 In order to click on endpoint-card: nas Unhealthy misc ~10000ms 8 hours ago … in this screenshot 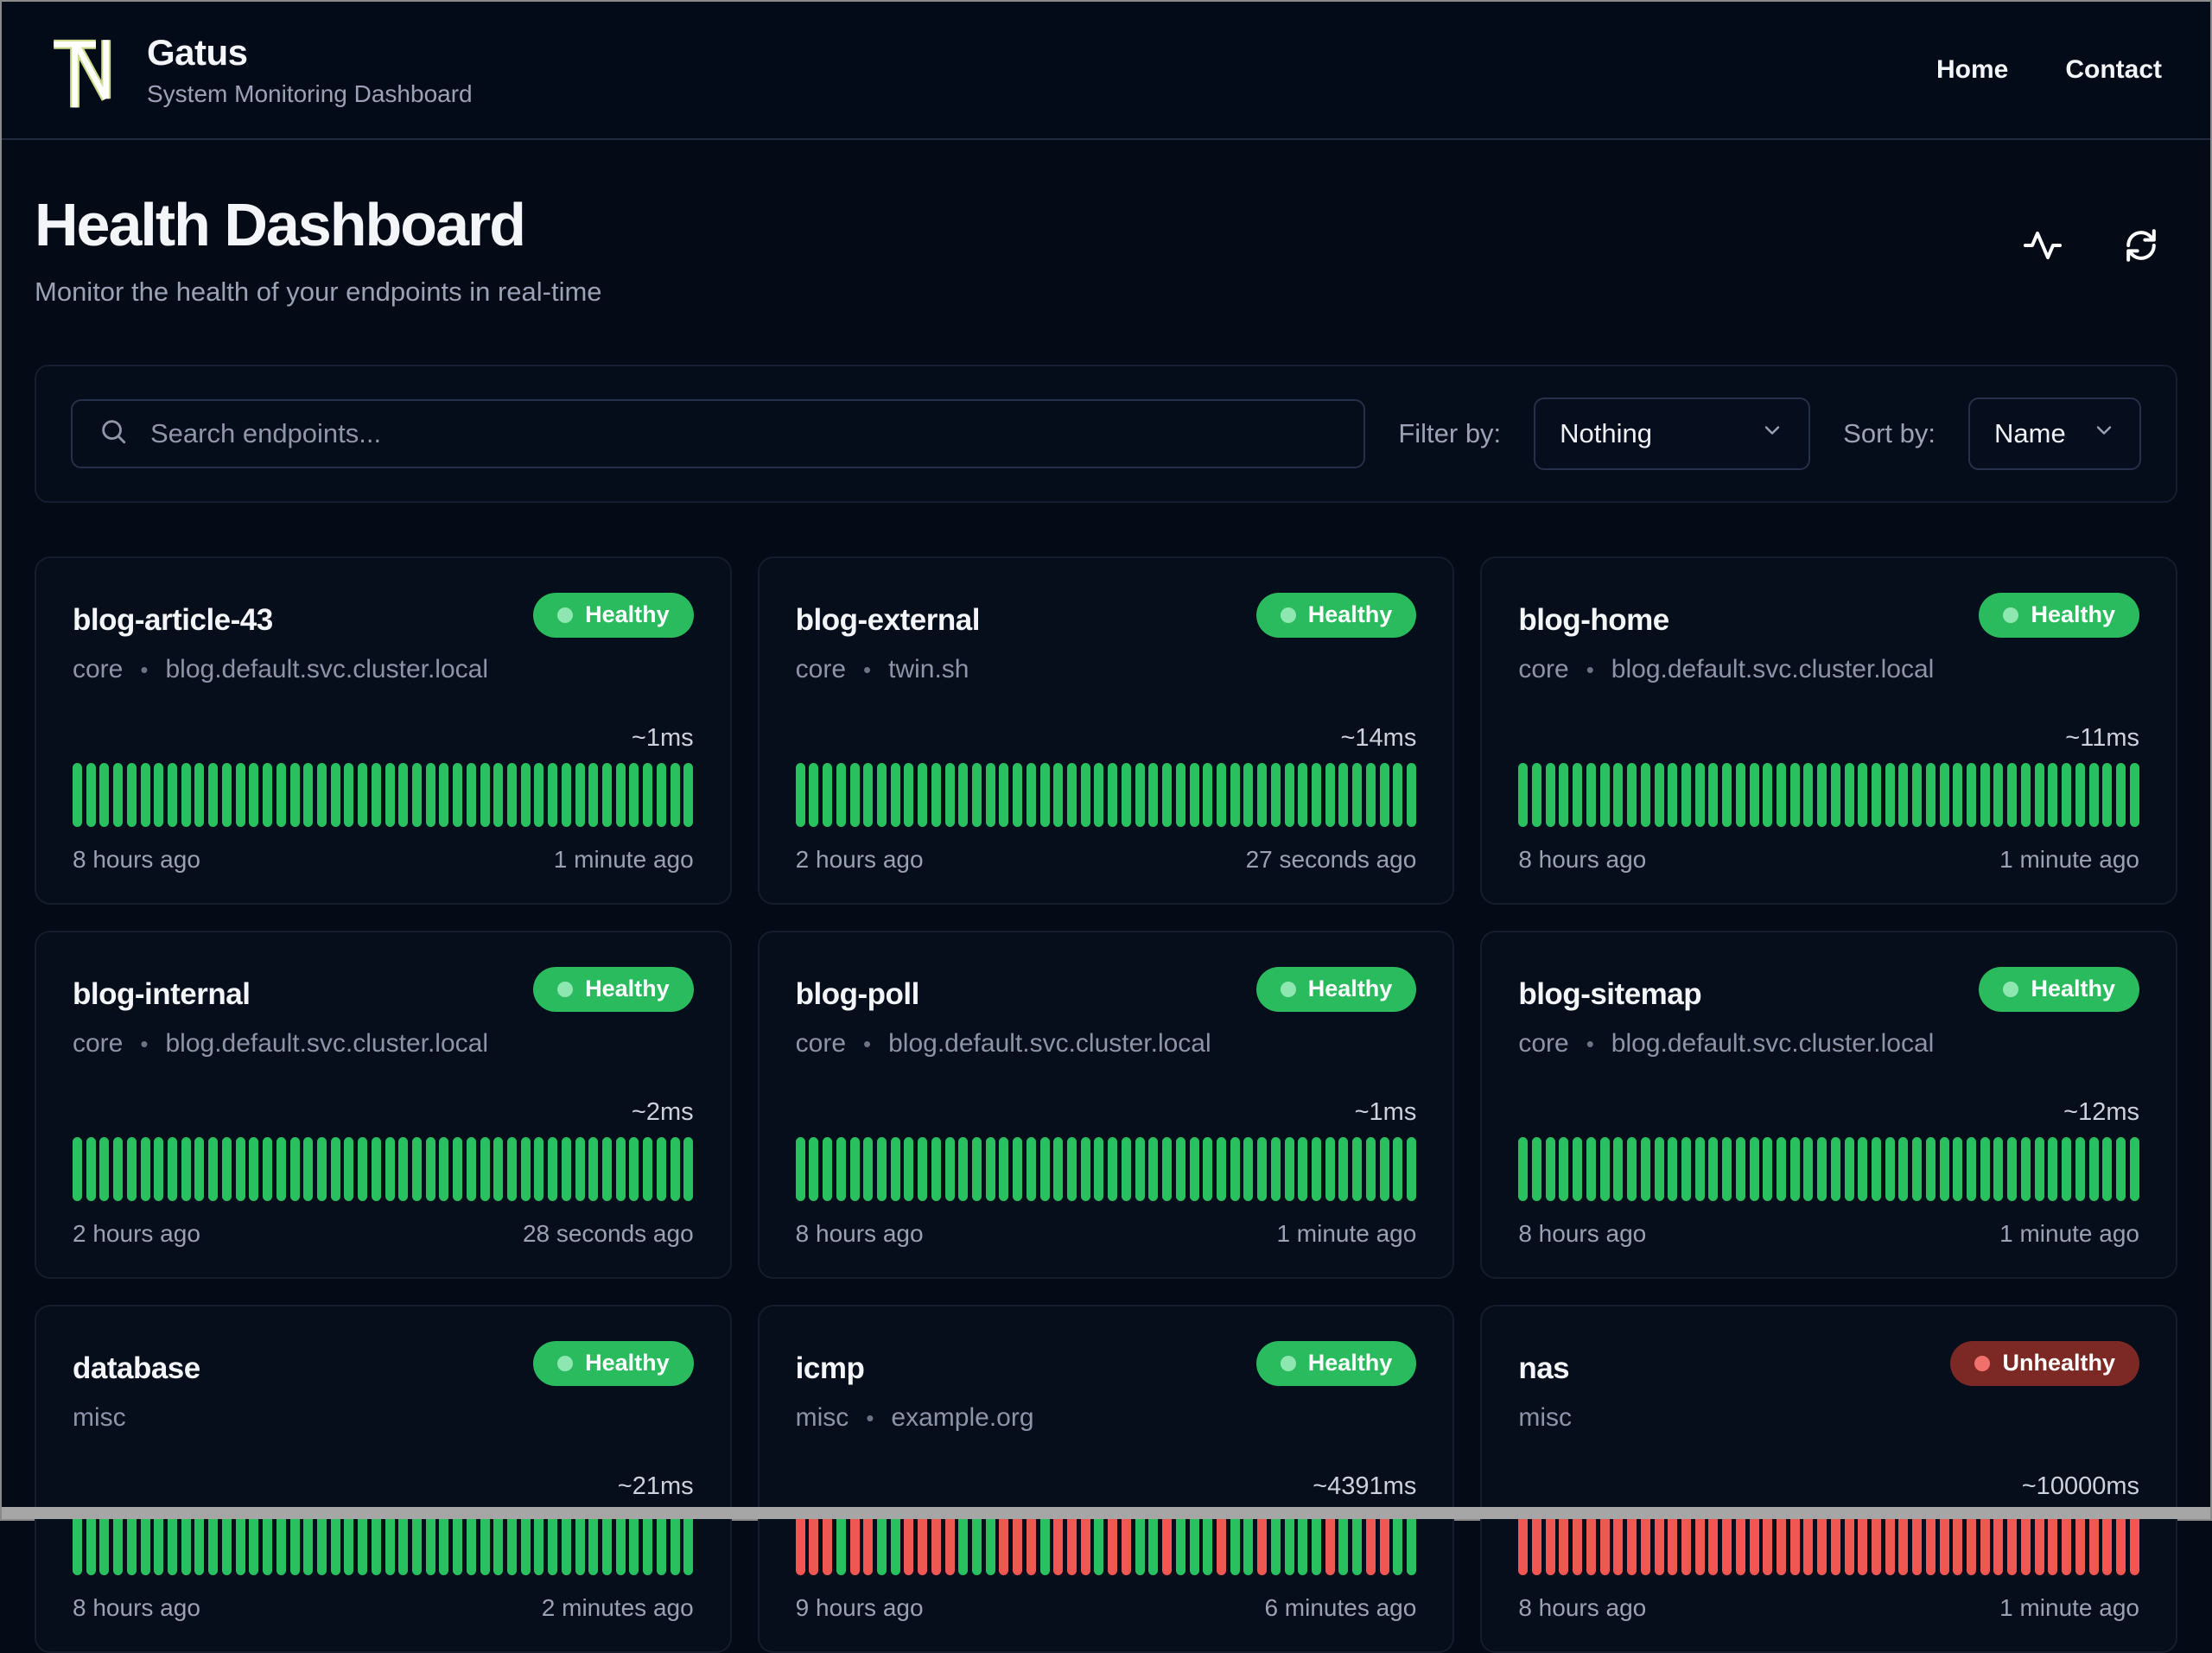, I will do `click(1828, 1478)`.